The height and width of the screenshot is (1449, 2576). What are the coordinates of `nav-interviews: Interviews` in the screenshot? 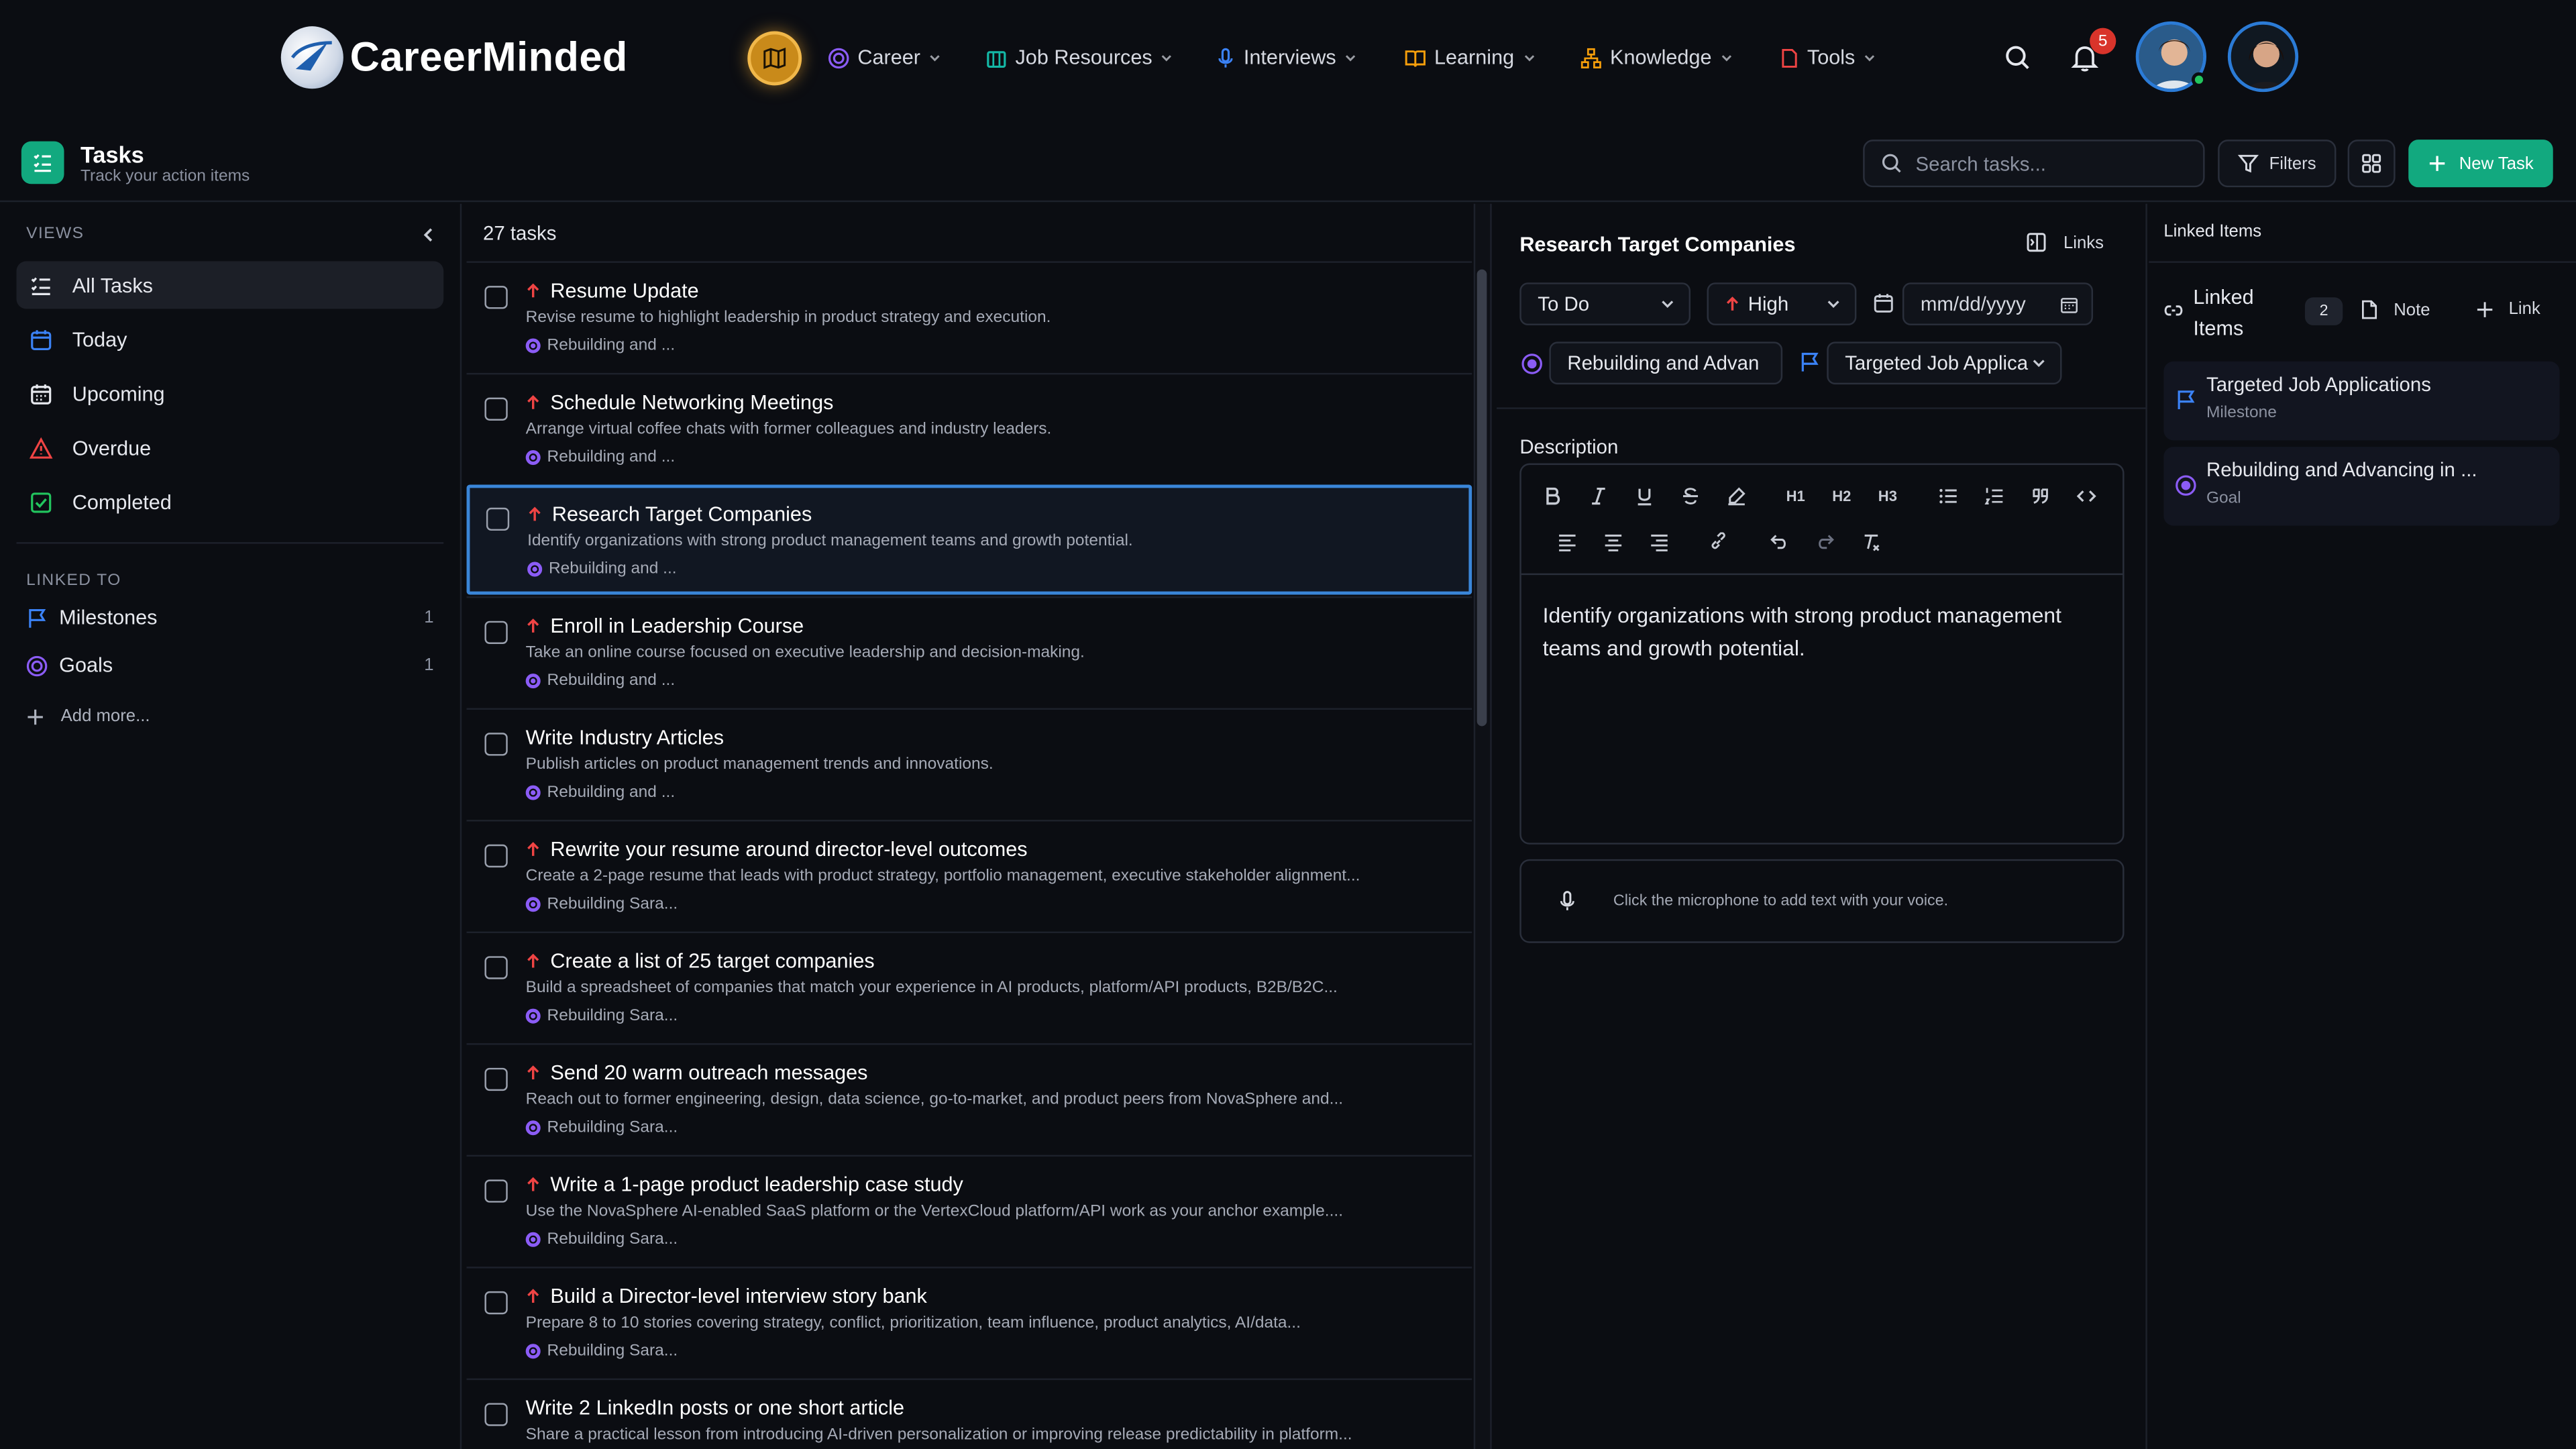 It's located at (1286, 57).